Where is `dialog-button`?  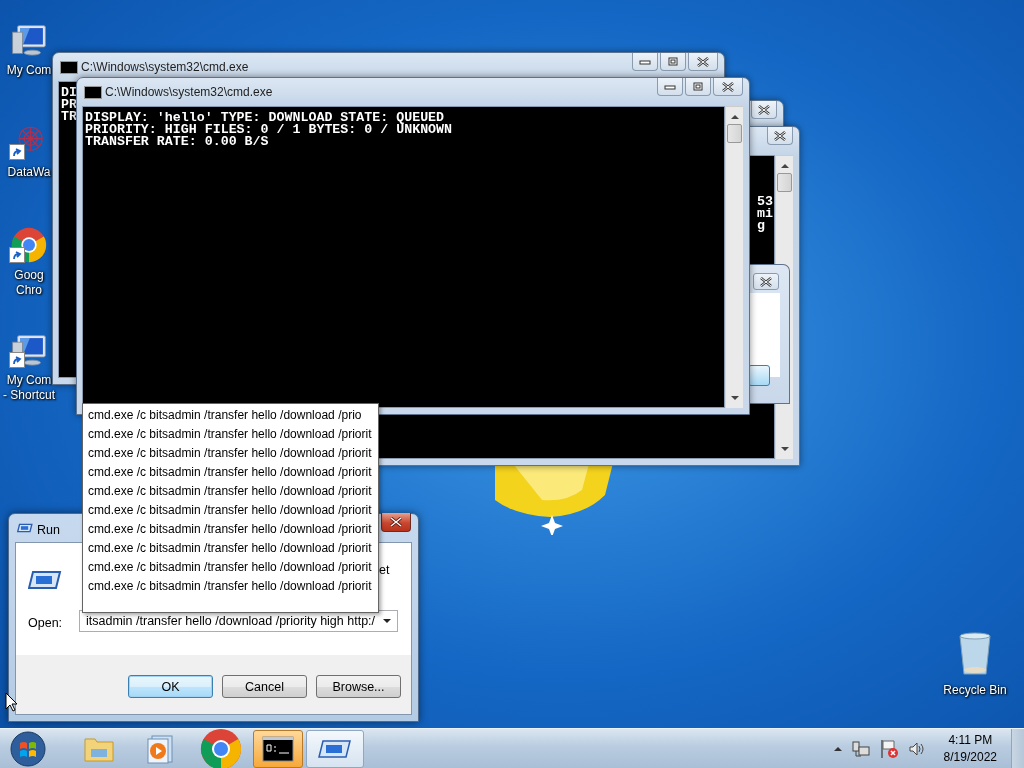
dialog-button is located at coordinates (759, 375).